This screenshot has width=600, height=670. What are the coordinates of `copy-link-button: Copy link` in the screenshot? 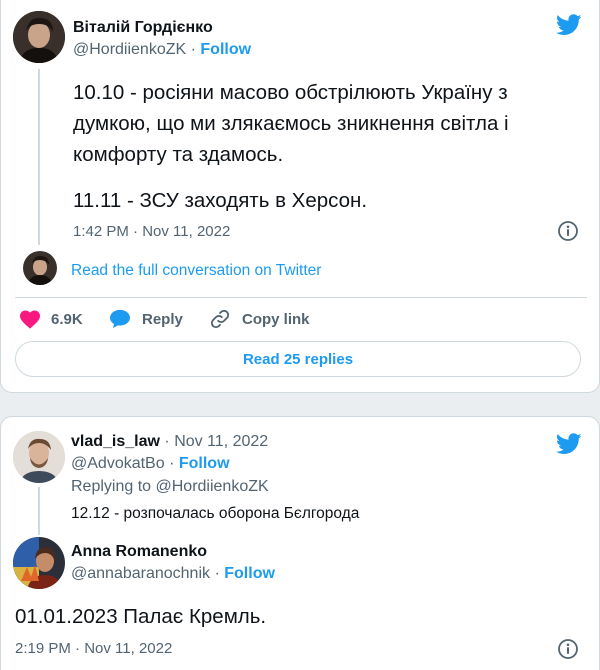 It's located at (259, 319).